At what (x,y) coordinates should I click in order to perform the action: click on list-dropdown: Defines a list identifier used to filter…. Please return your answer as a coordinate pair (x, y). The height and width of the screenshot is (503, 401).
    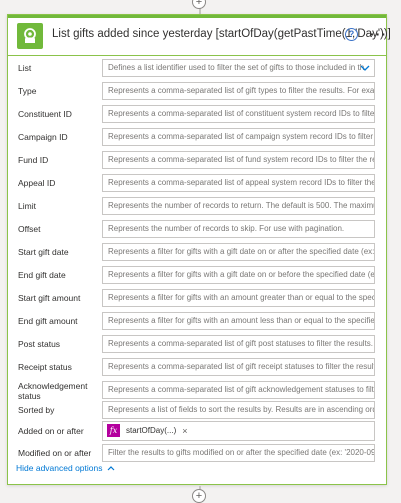
    Looking at the image, I should click on (238, 68).